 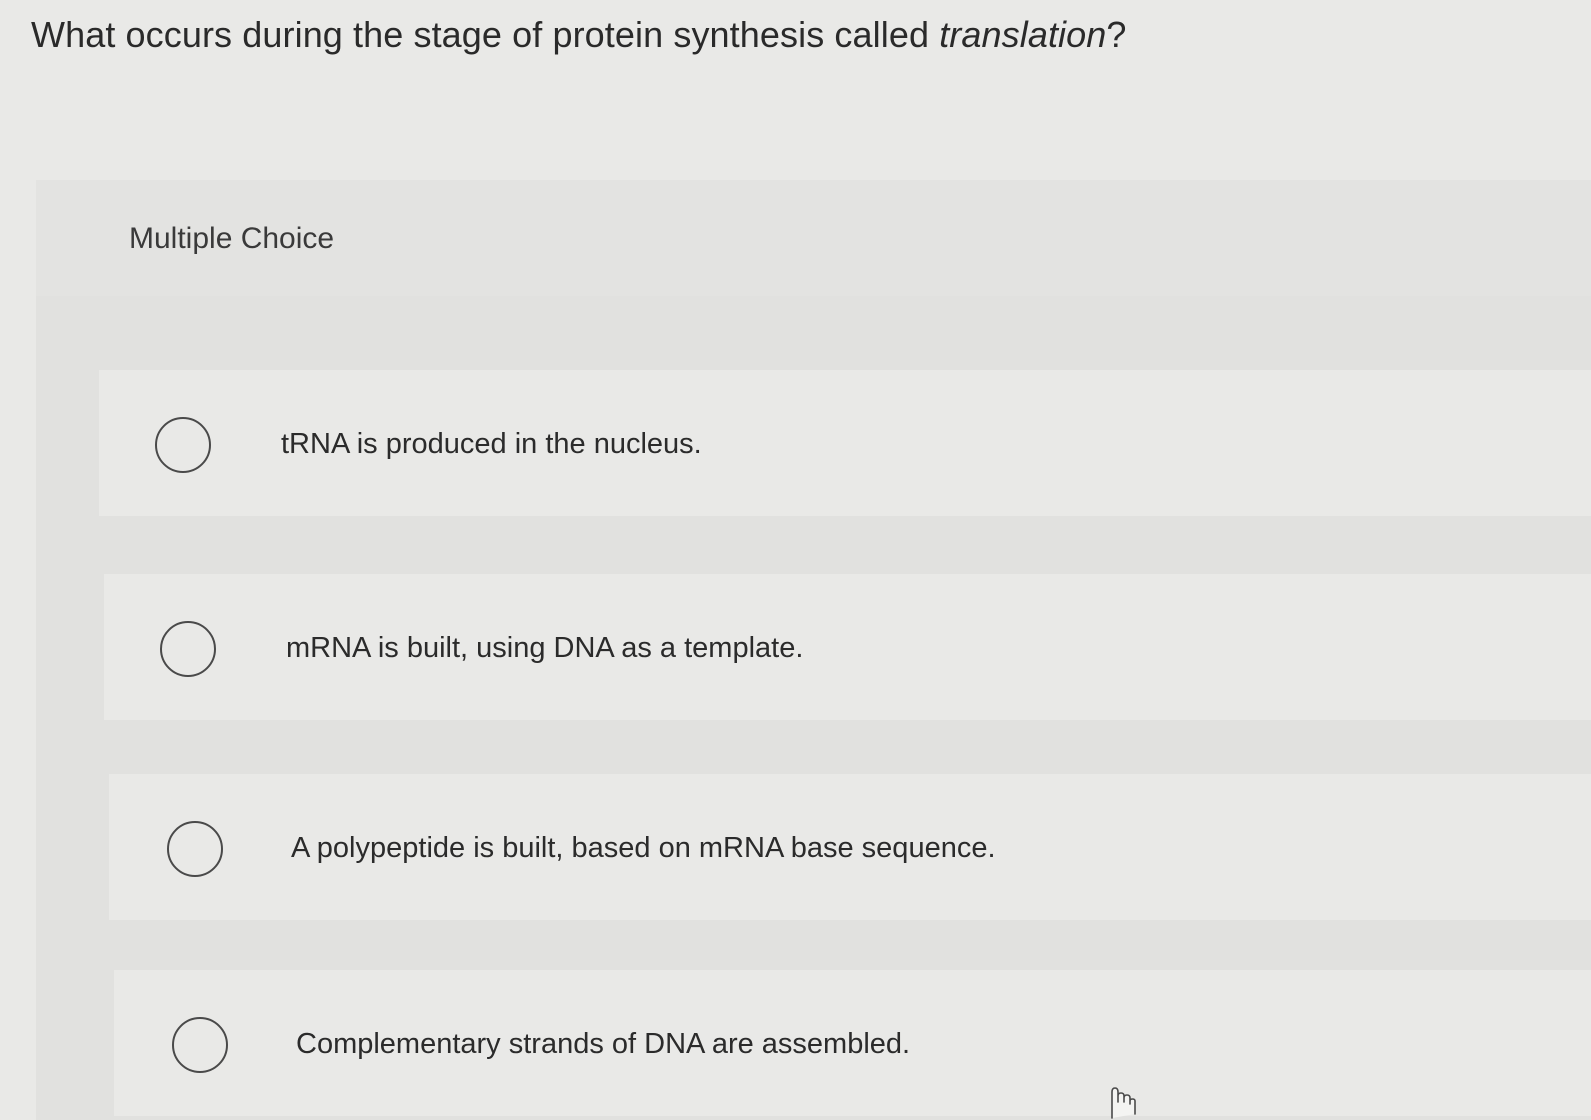 What do you see at coordinates (545, 648) in the screenshot?
I see `answer-option-label: mRNA is built, using DNA as a template.` at bounding box center [545, 648].